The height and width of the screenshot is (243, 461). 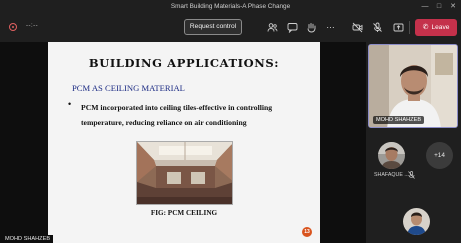 What do you see at coordinates (330, 27) in the screenshot?
I see `more-options-icon: ⋯` at bounding box center [330, 27].